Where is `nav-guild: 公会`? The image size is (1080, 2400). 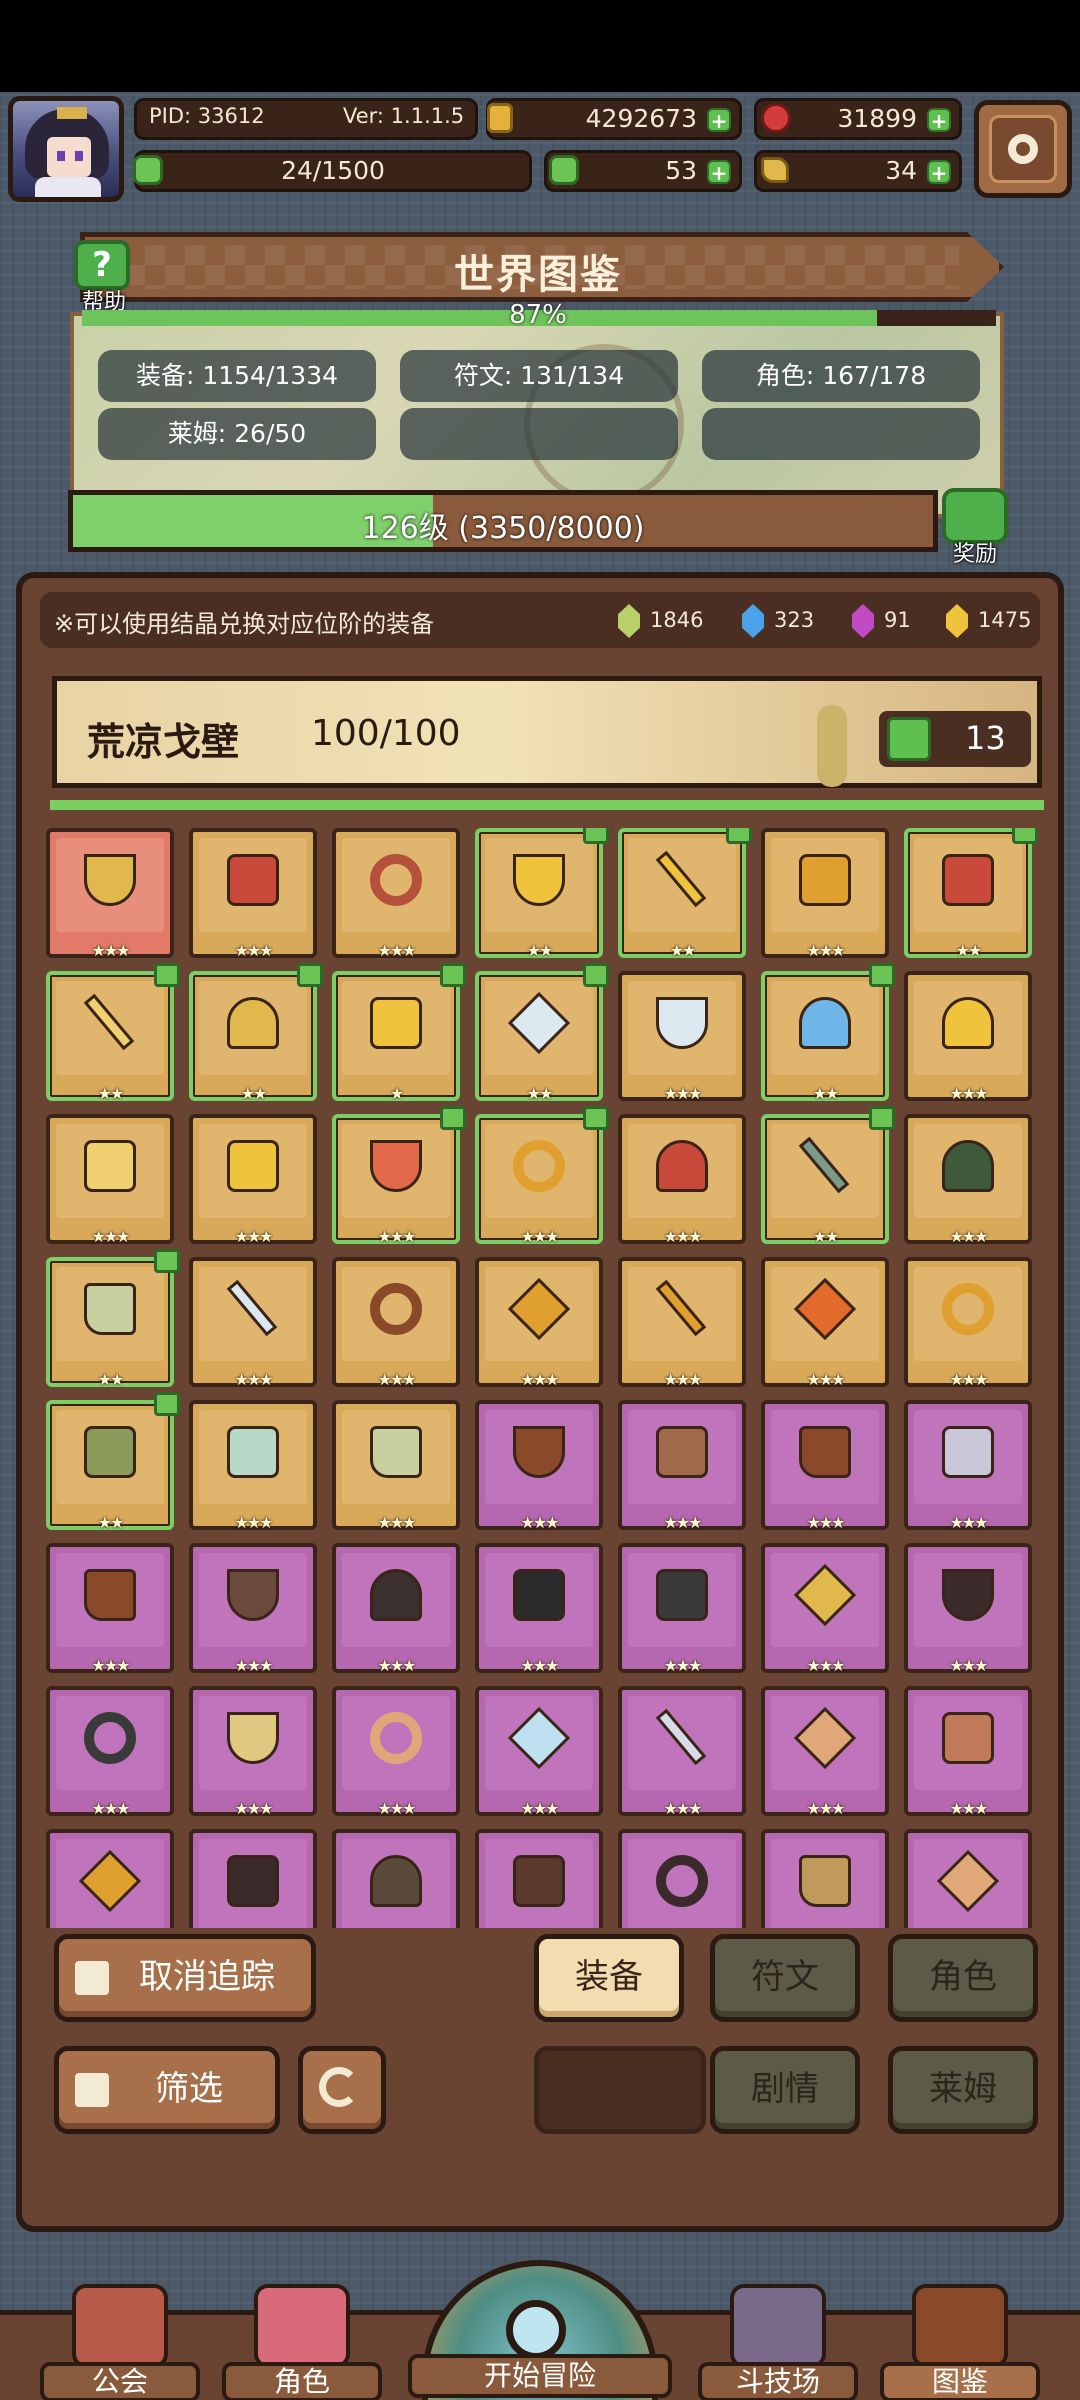 nav-guild: 公会 is located at coordinates (120, 2342).